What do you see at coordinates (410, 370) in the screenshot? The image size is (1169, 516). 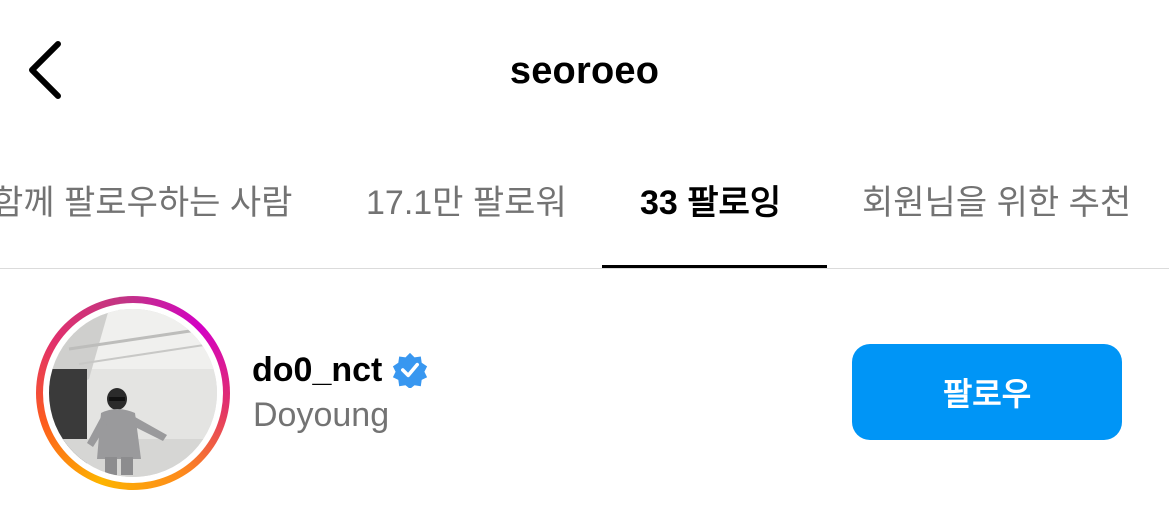 I see `verified-badge-icon` at bounding box center [410, 370].